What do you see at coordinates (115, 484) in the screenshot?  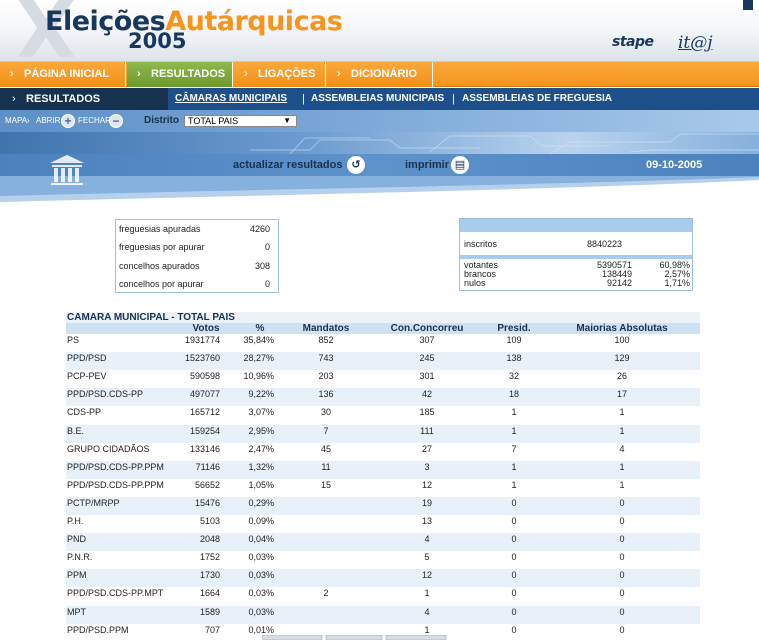 I see `cell-party: PPD/PSD.CDS-PP.PPM` at bounding box center [115, 484].